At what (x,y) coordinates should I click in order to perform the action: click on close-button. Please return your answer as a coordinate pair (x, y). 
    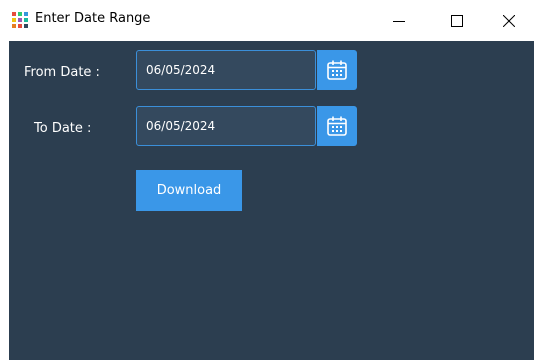
    Looking at the image, I should click on (509, 20).